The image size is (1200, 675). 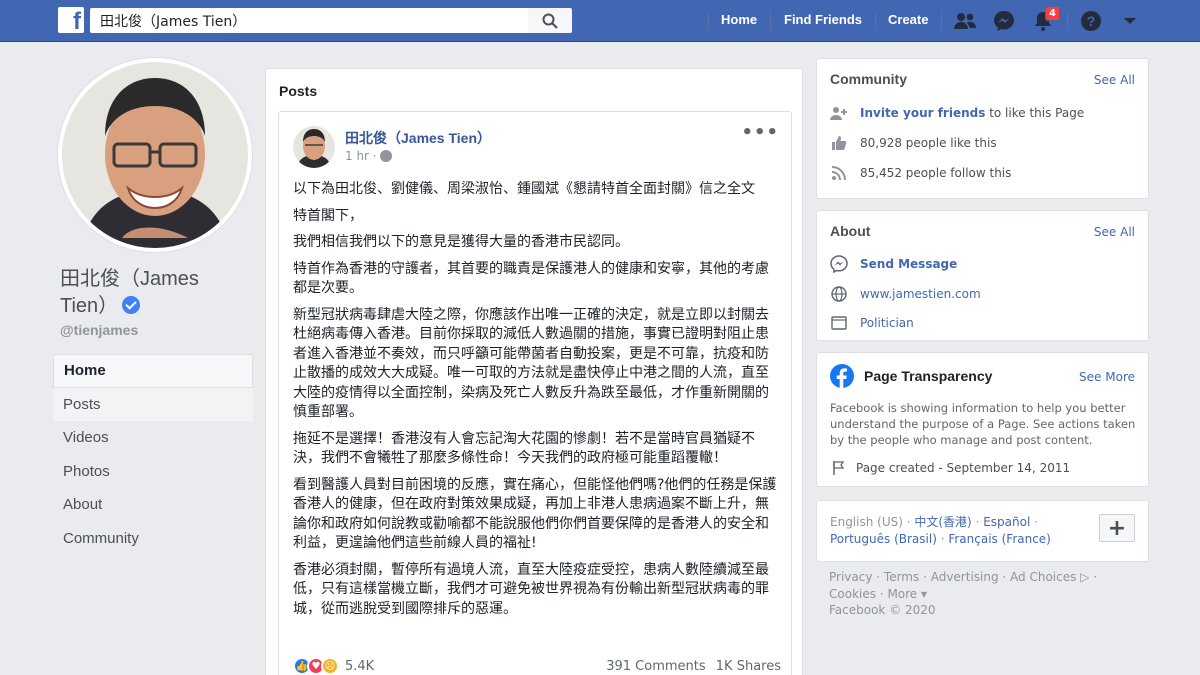 I want to click on send-message-row: Send Message, so click(x=893, y=264).